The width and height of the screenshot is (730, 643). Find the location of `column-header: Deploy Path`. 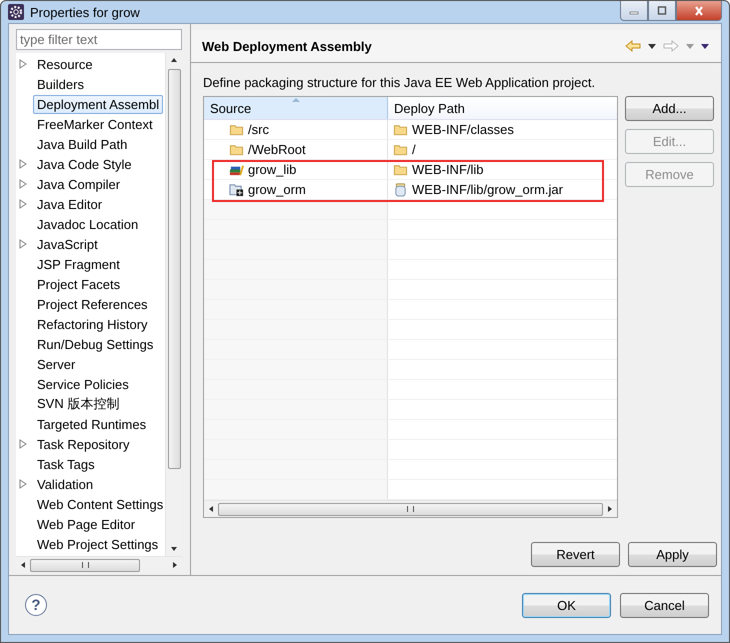

column-header: Deploy Path is located at coordinates (502, 108).